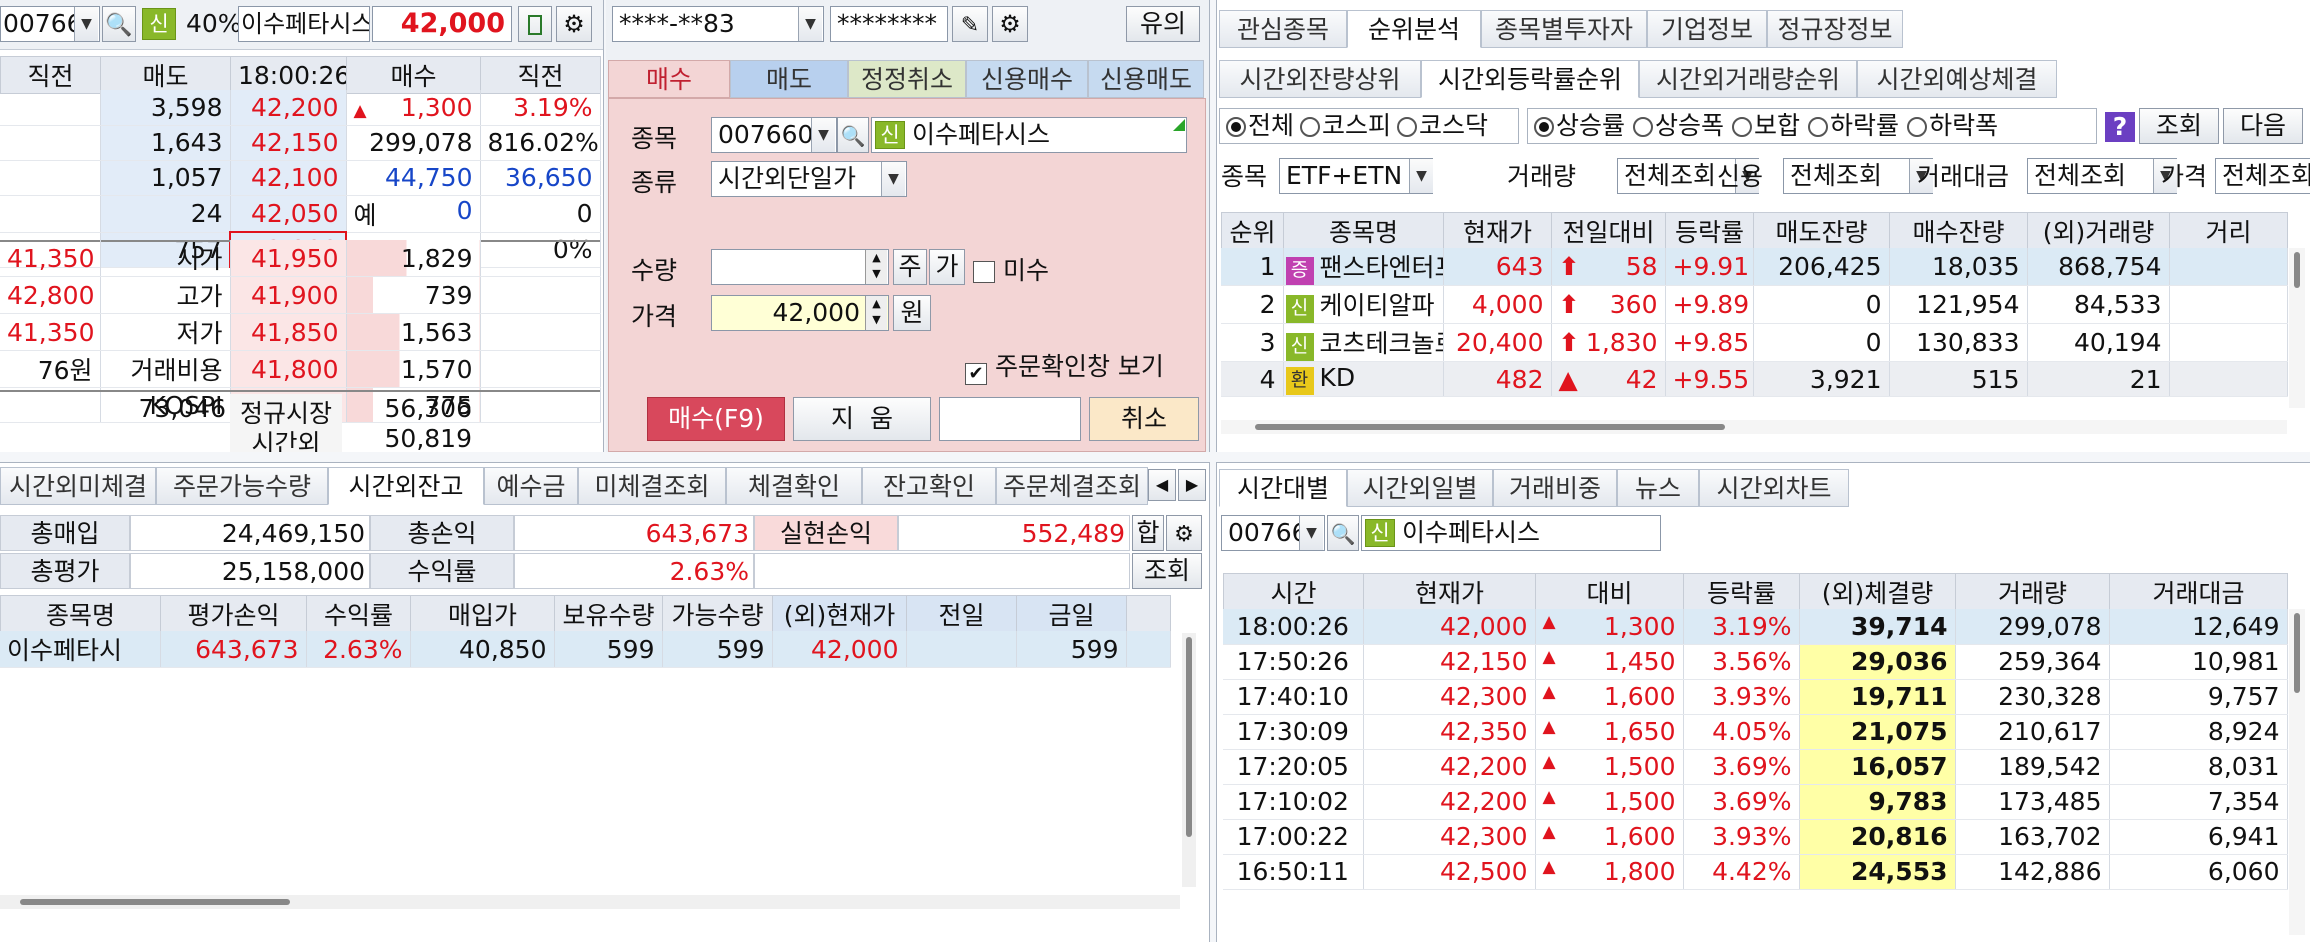  What do you see at coordinates (1167, 571) in the screenshot?
I see `query-button: 조회` at bounding box center [1167, 571].